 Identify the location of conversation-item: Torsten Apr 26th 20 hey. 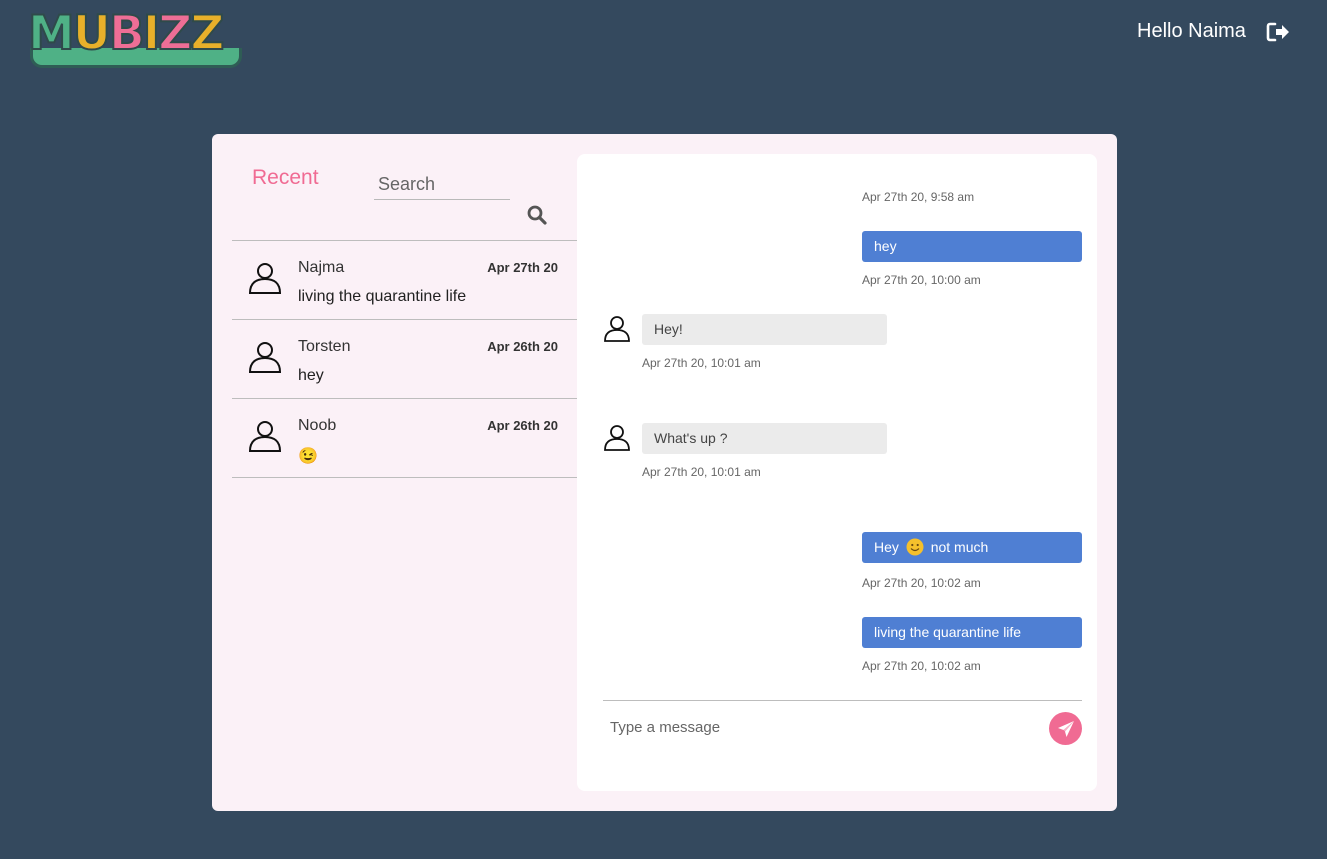
(404, 359).